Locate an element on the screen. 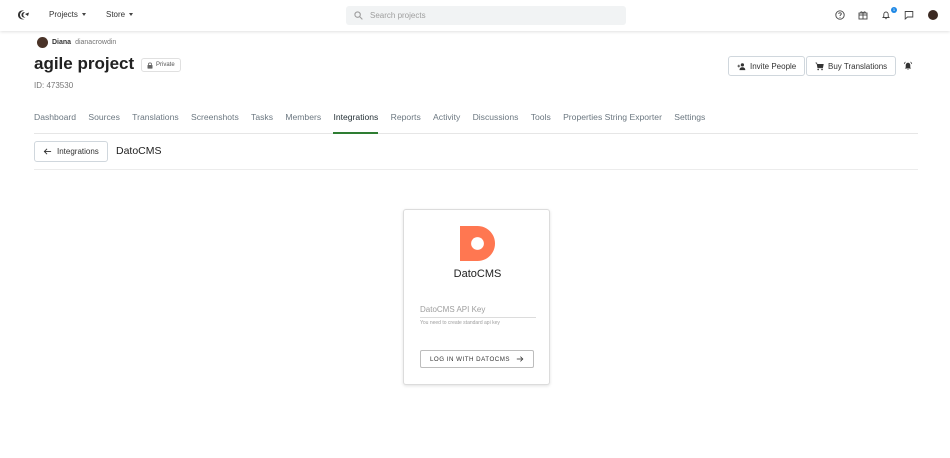 Image resolution: width=950 pixels, height=458 pixels. back-button-label: Integrations is located at coordinates (78, 151).